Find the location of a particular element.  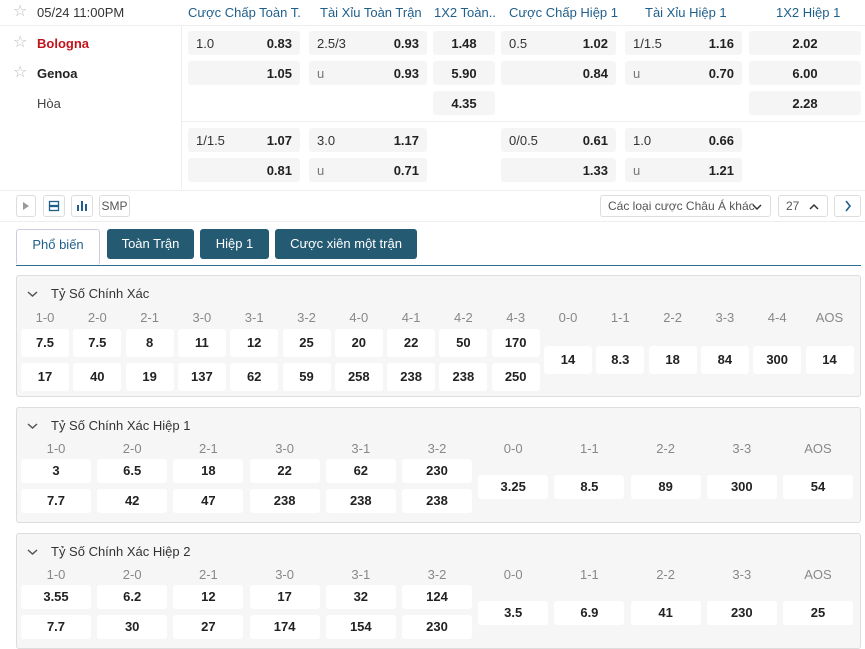

odds-cell: u 0.71 is located at coordinates (368, 170).